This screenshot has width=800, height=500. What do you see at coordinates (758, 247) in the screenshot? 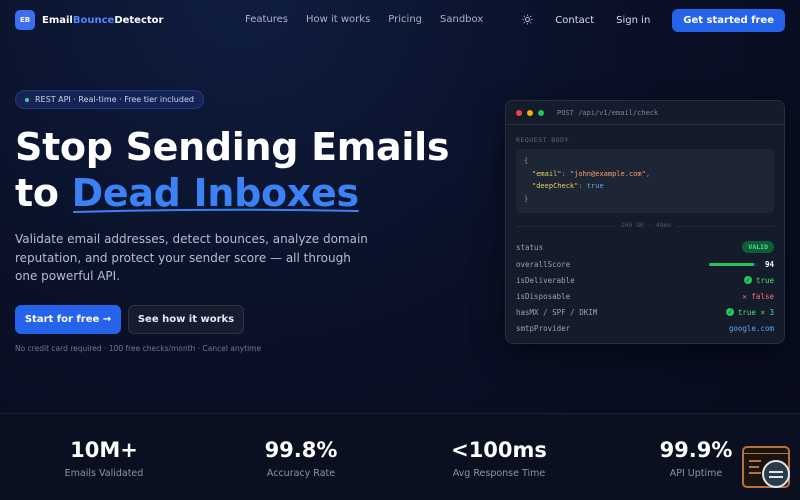
I see `status-badge: VALID` at bounding box center [758, 247].